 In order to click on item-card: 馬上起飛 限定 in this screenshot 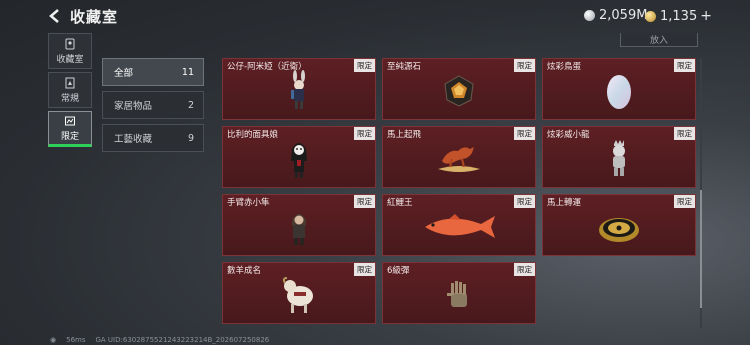, I will do `click(459, 157)`.